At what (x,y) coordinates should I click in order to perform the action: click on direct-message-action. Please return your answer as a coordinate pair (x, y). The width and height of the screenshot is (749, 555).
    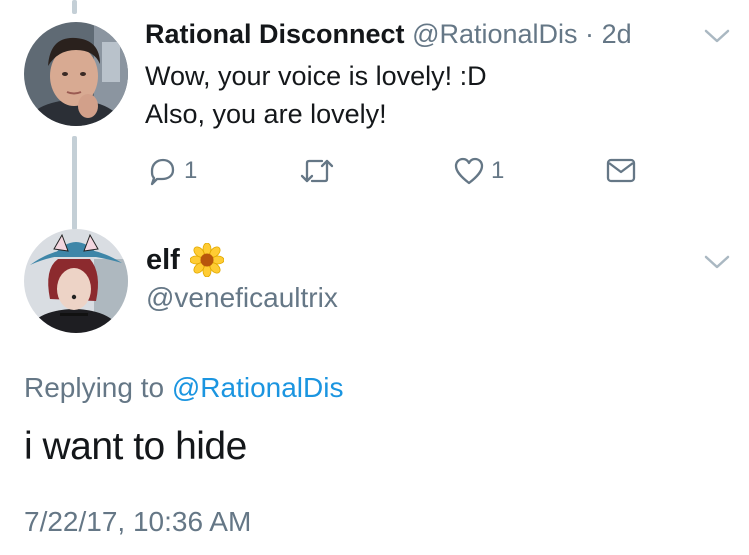
    Looking at the image, I should click on (621, 171).